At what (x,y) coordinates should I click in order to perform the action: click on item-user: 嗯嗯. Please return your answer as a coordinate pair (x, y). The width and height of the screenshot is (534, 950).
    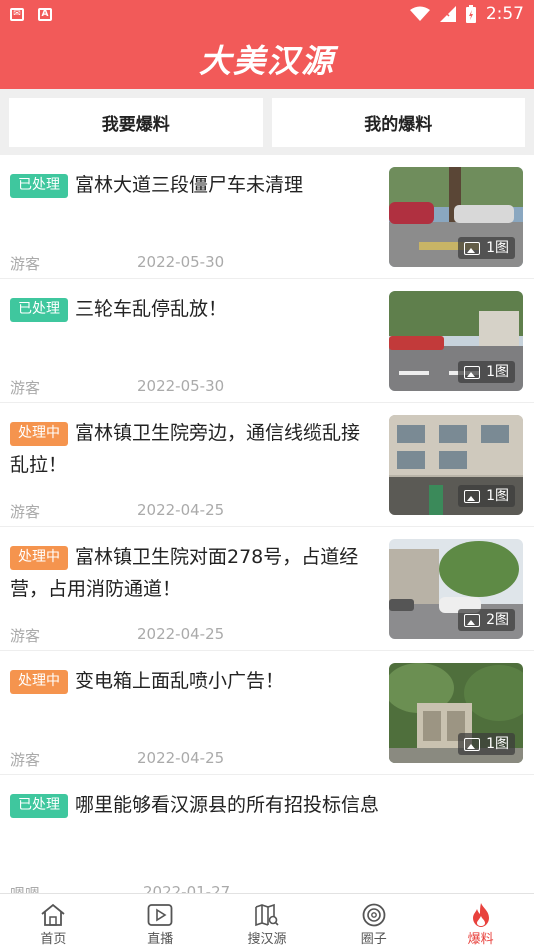
    Looking at the image, I should click on (25, 888).